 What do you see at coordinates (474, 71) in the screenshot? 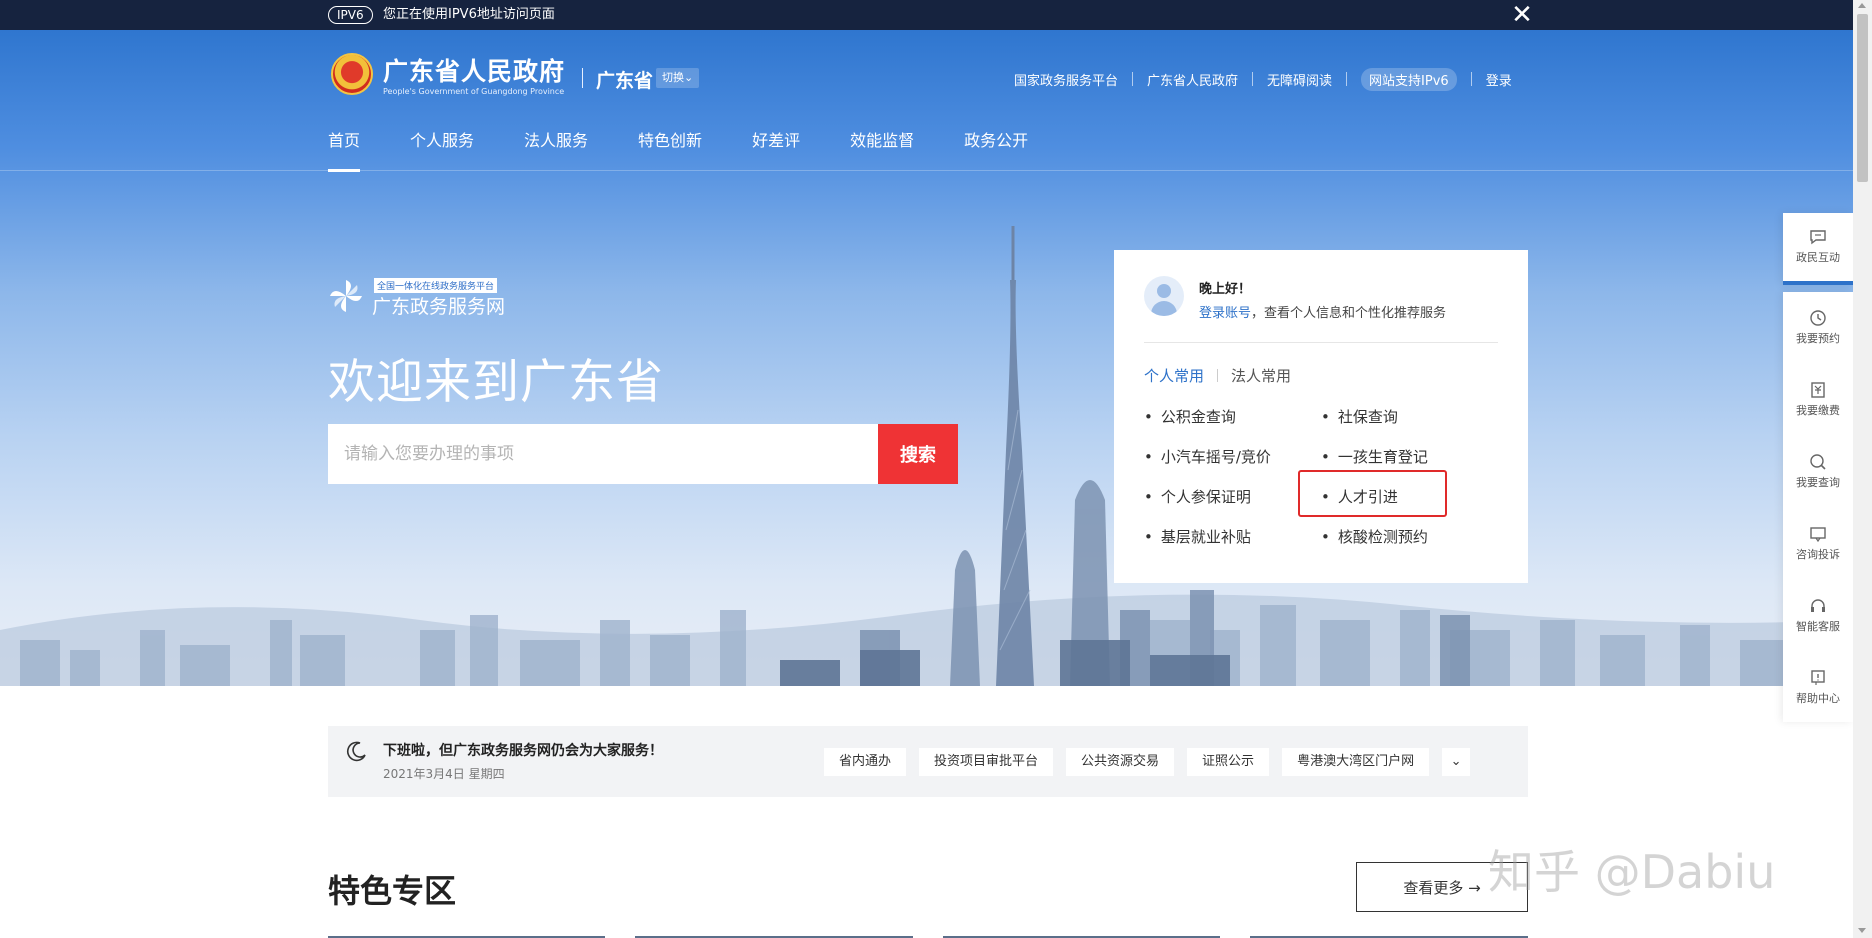
I see `site-name: 广东省人民政府` at bounding box center [474, 71].